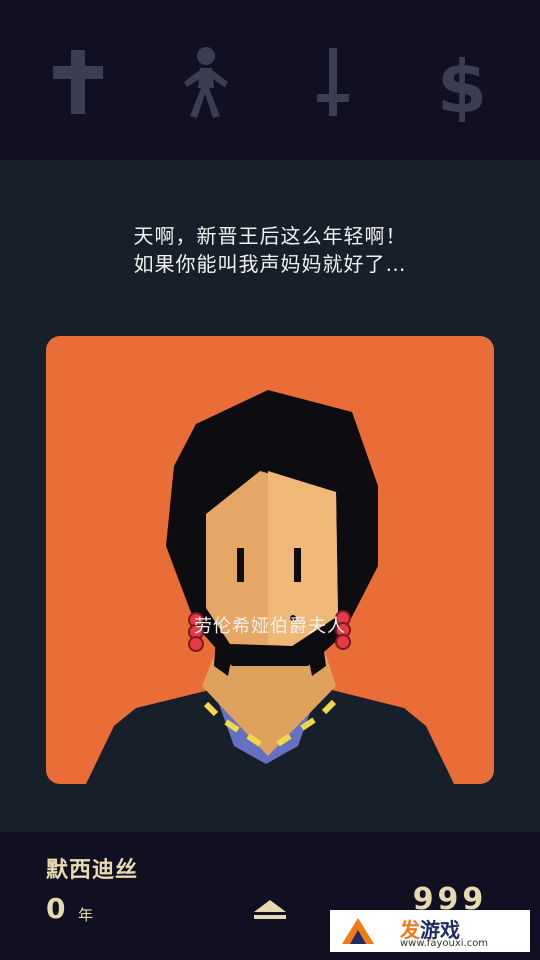 The width and height of the screenshot is (540, 960). What do you see at coordinates (444, 943) in the screenshot?
I see `watermark-url: www.fayouxi.com` at bounding box center [444, 943].